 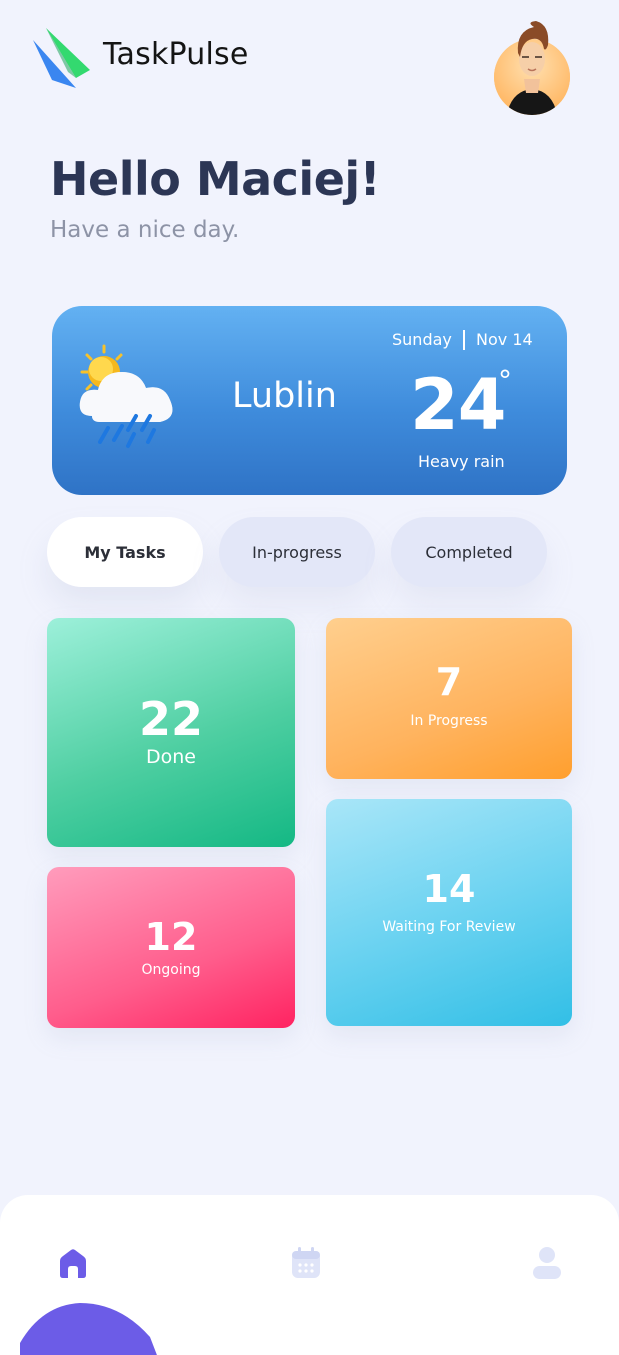 I want to click on weather-city: Lublin, so click(x=284, y=396).